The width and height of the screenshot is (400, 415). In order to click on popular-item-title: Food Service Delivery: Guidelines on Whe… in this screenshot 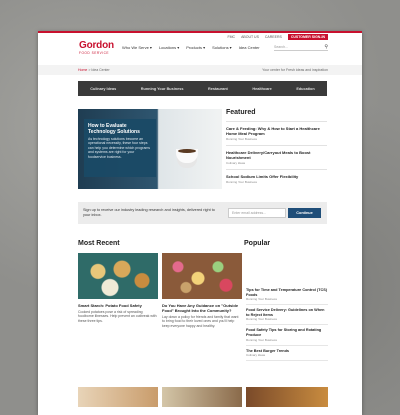, I will do `click(287, 312)`.